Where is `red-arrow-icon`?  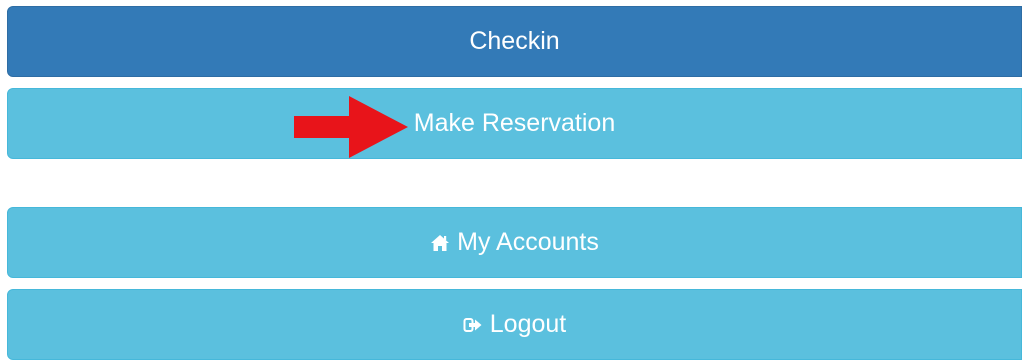 red-arrow-icon is located at coordinates (351, 127).